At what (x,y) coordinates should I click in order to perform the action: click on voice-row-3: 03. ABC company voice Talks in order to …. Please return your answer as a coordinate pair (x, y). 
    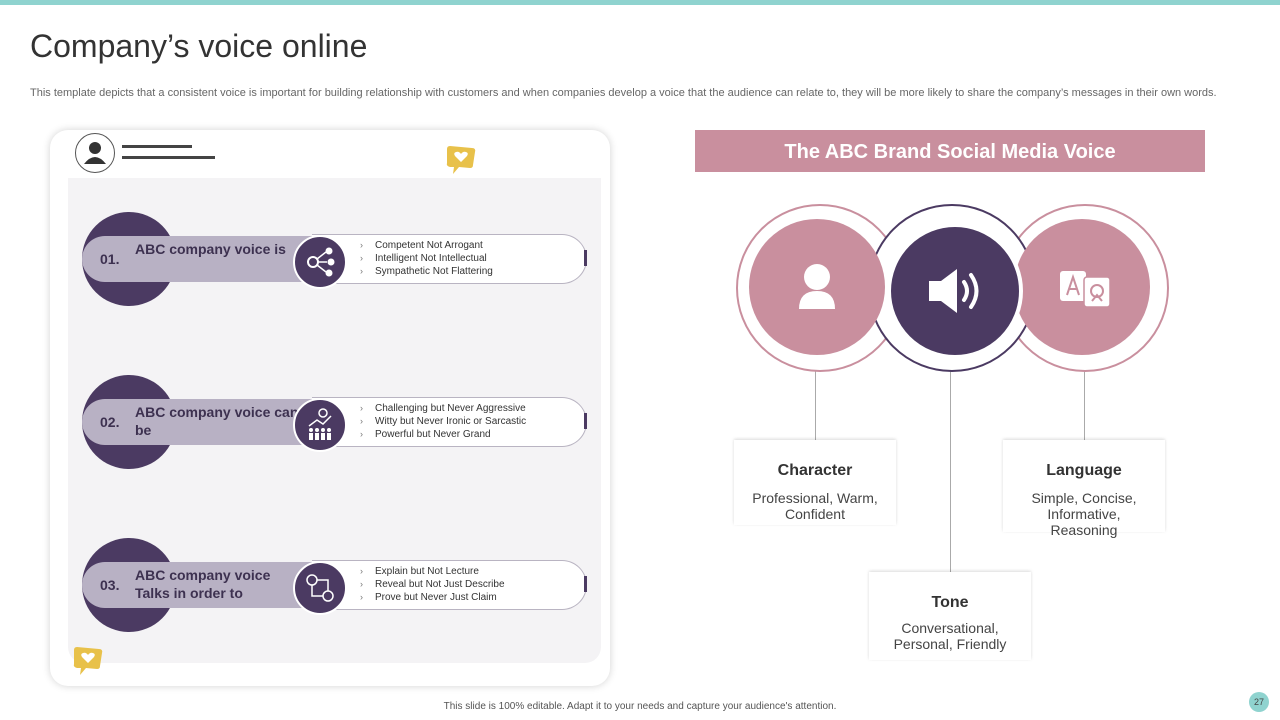
    Looking at the image, I should click on (337, 586).